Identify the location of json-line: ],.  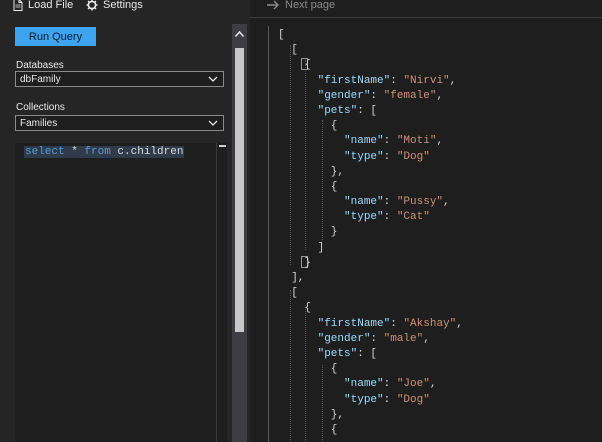
(370, 278).